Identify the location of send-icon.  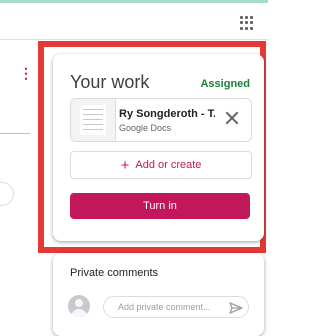
(236, 308).